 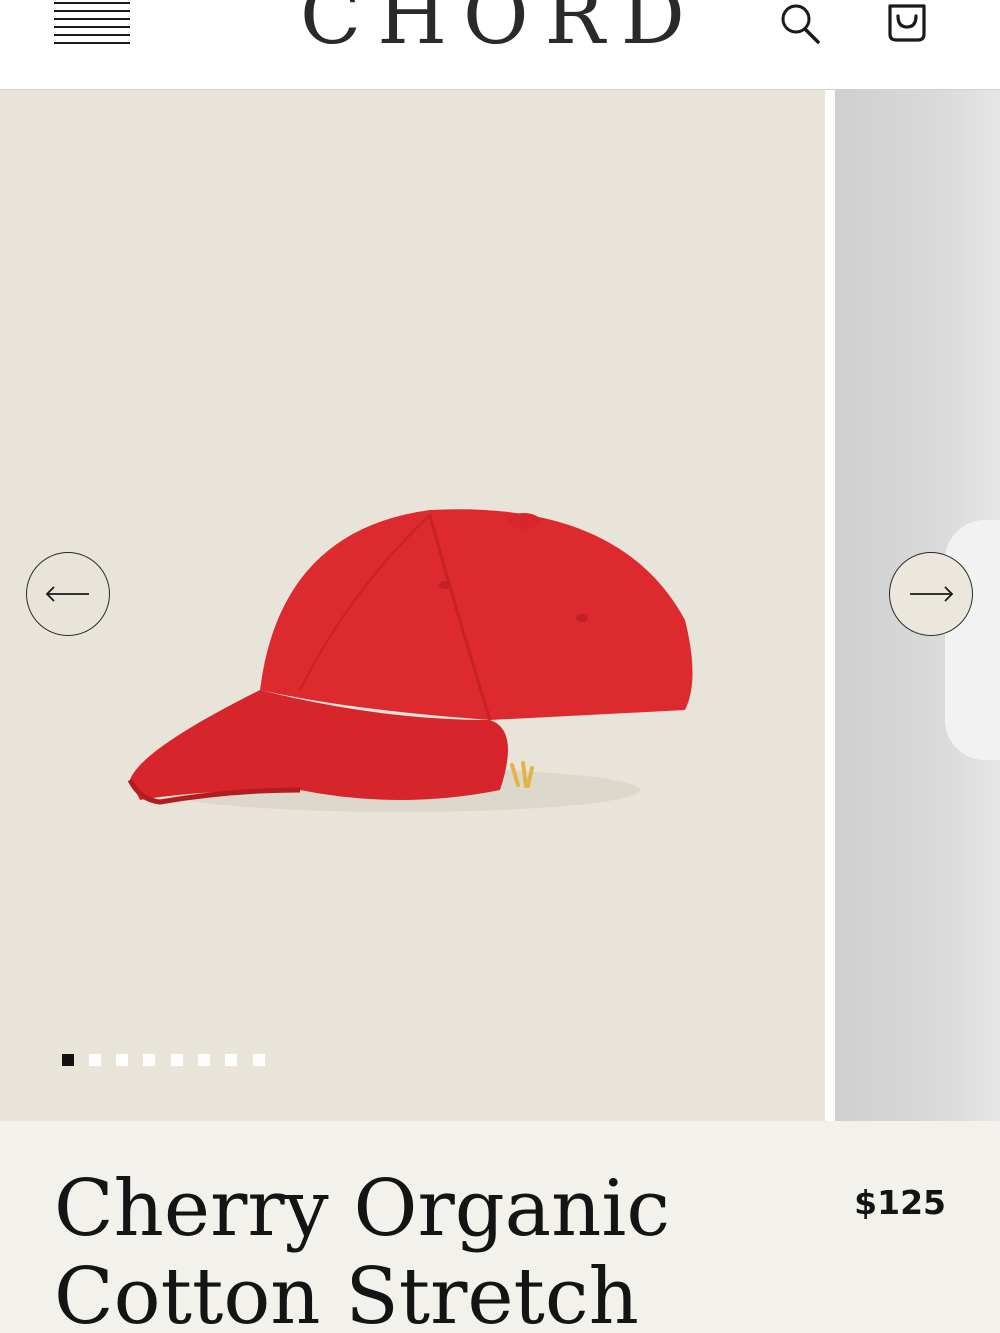 What do you see at coordinates (92, 23) in the screenshot?
I see `hamburger-menu-icon` at bounding box center [92, 23].